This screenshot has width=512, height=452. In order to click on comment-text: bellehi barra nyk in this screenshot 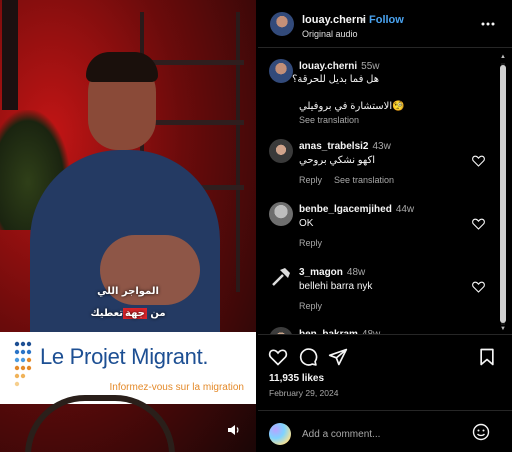, I will do `click(336, 286)`.